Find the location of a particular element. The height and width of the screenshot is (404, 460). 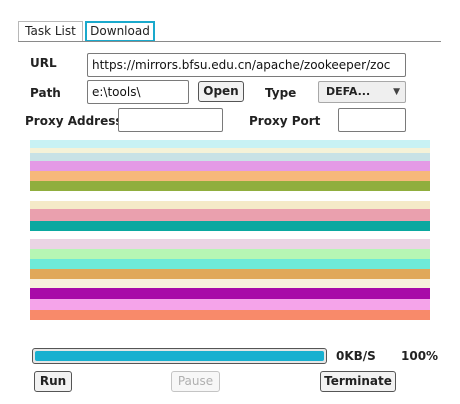

type-select: DEFA... ▼ is located at coordinates (362, 92).